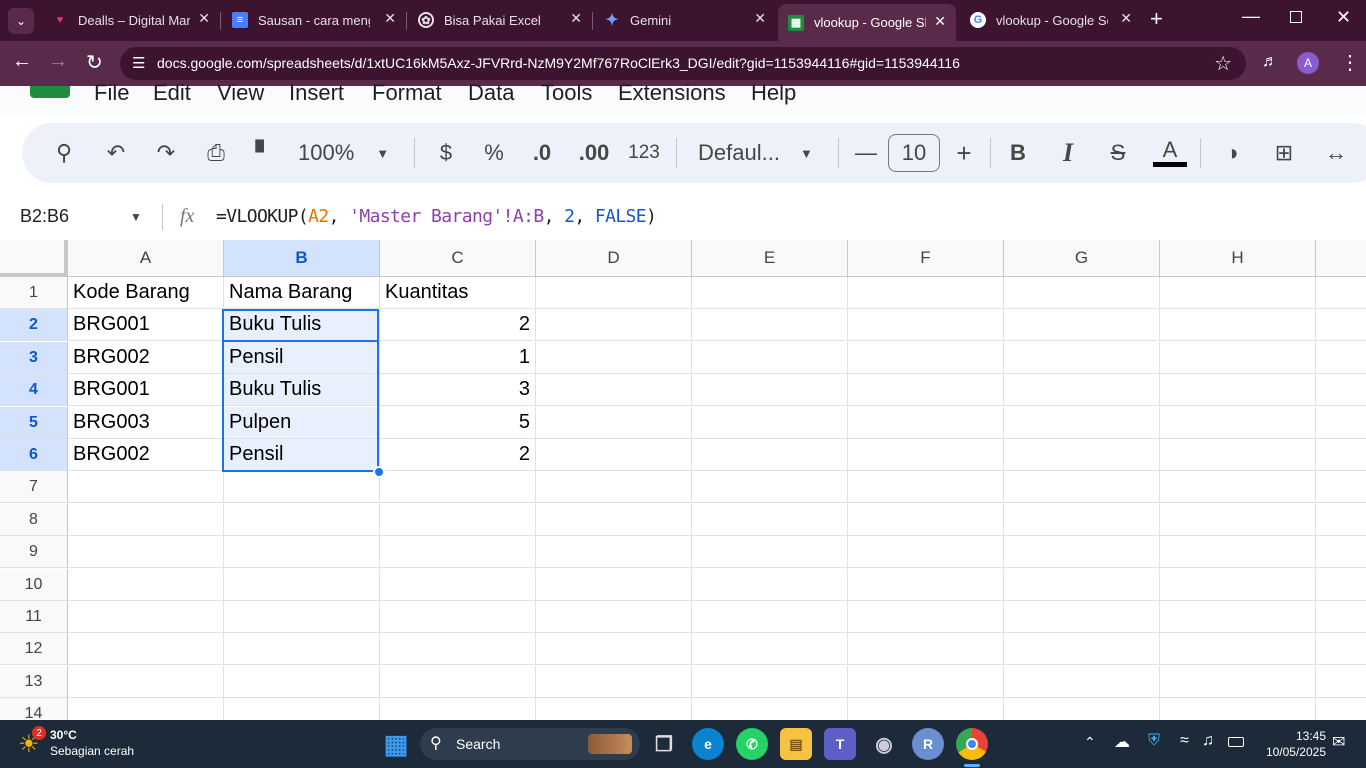  What do you see at coordinates (770, 358) in the screenshot?
I see `cell-e3` at bounding box center [770, 358].